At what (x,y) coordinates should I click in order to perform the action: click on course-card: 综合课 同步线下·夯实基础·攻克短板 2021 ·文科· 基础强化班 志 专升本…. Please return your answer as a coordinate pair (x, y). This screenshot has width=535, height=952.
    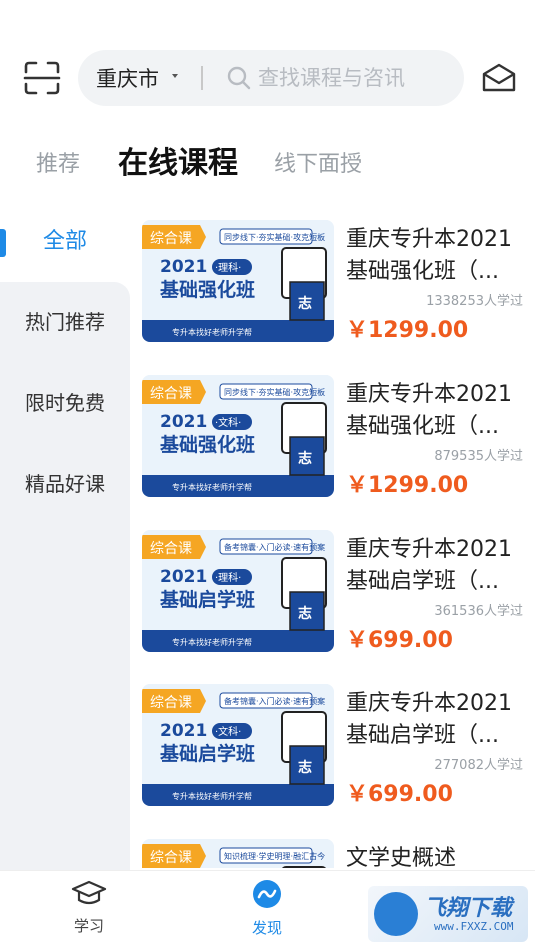
    Looking at the image, I should click on (338, 437).